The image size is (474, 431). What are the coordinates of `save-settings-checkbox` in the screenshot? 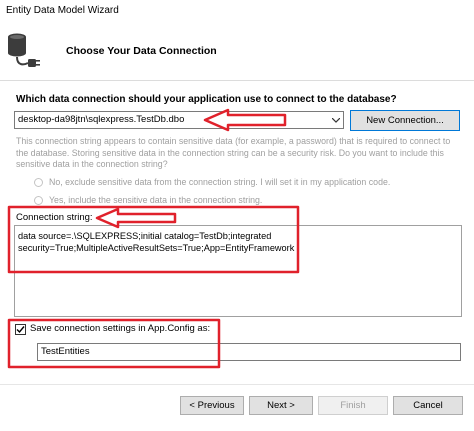 It's located at (20, 329).